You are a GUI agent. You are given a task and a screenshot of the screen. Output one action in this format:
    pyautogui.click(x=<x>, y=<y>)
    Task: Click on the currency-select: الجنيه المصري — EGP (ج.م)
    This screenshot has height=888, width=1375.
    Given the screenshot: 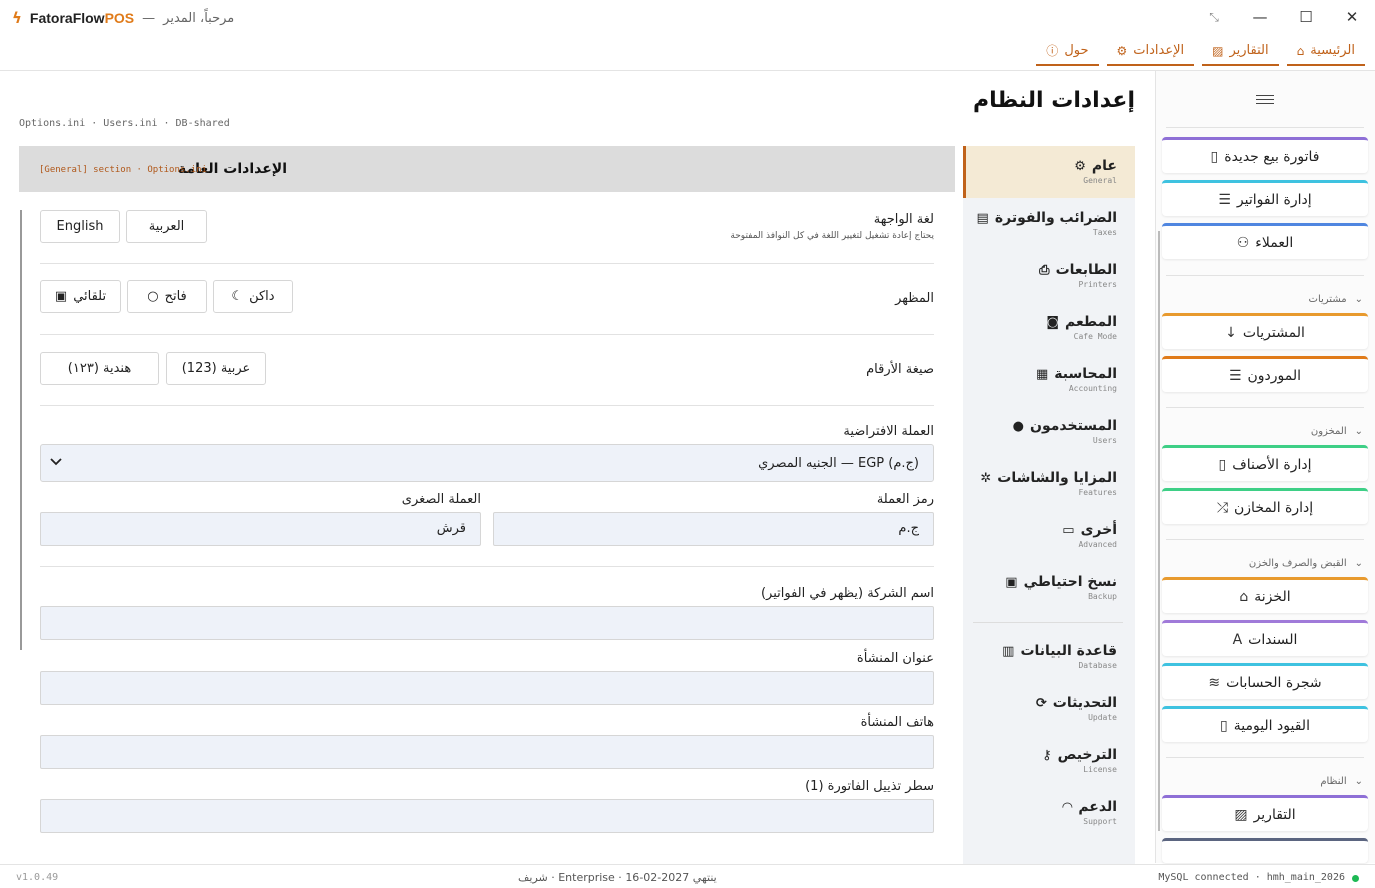 What is the action you would take?
    pyautogui.click(x=487, y=463)
    